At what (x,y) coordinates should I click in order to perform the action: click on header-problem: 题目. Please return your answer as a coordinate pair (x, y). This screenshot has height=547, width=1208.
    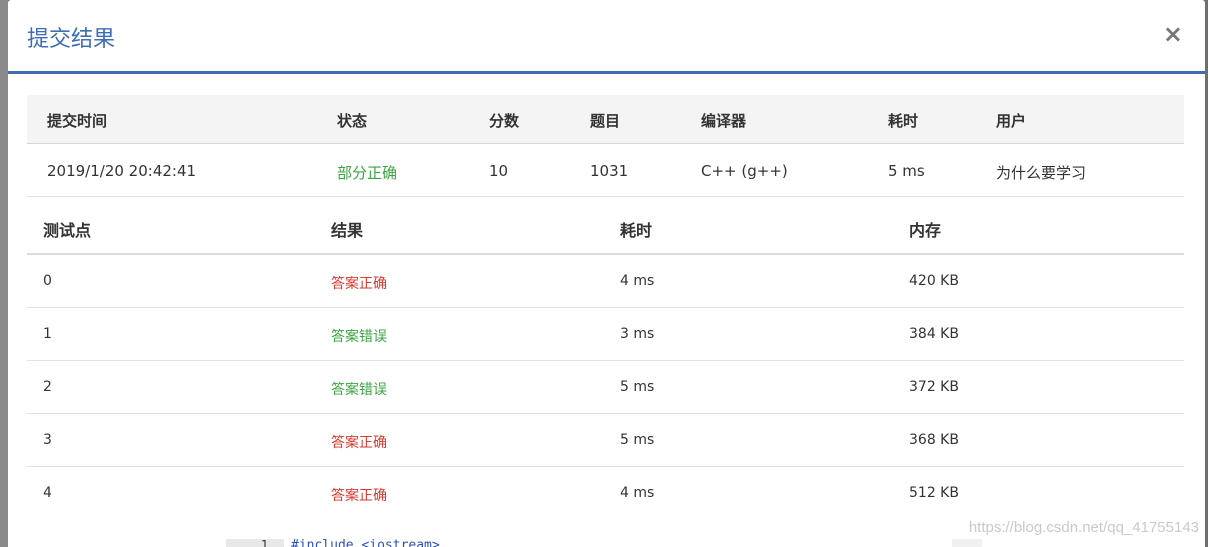
    Looking at the image, I should click on (605, 121).